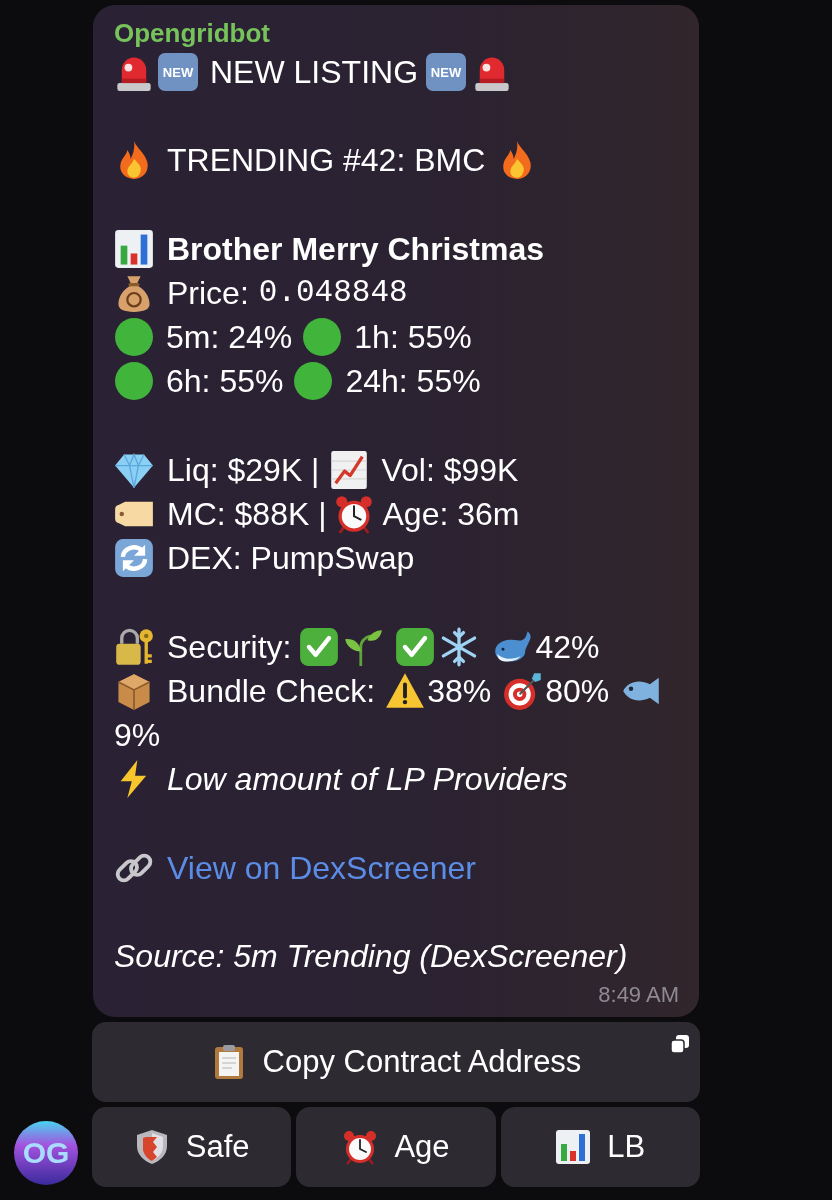  What do you see at coordinates (523, 690) in the screenshot?
I see `target-icon` at bounding box center [523, 690].